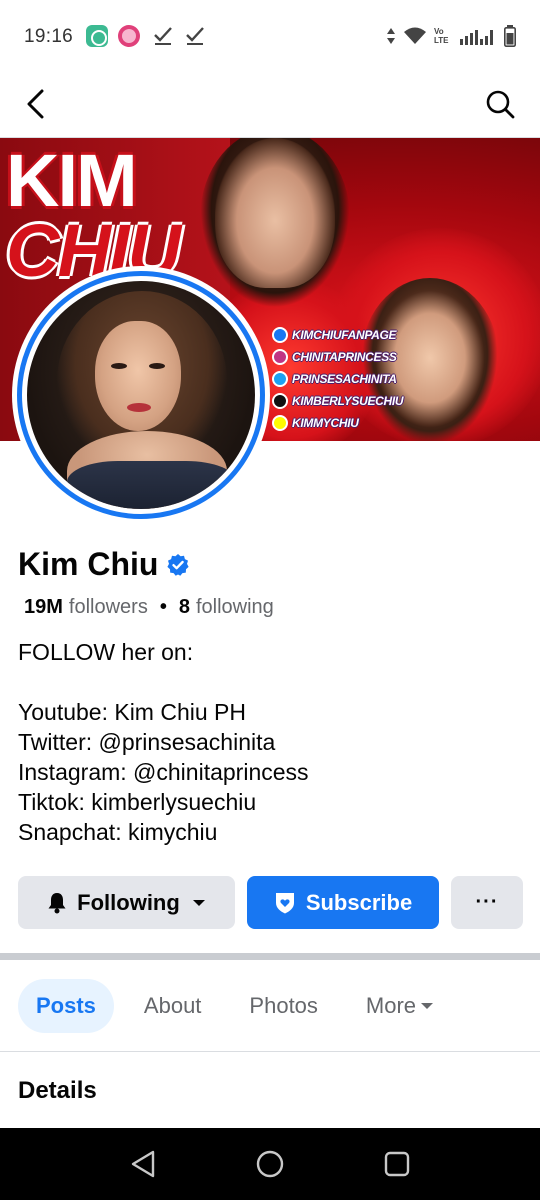 This screenshot has width=540, height=1200. What do you see at coordinates (137, 802) in the screenshot?
I see `bio-line: Tiktok: kimberlysuechiu` at bounding box center [137, 802].